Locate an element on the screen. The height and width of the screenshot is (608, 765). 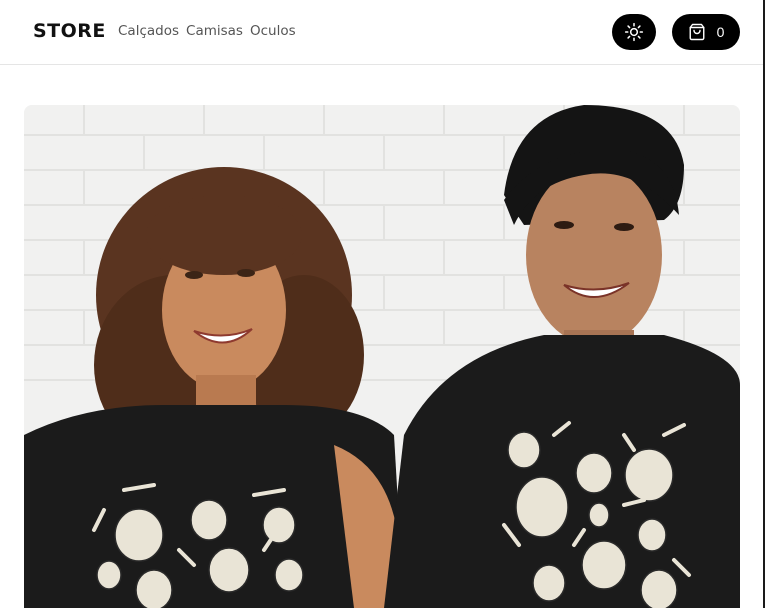
cart-count: 0 is located at coordinates (720, 32).